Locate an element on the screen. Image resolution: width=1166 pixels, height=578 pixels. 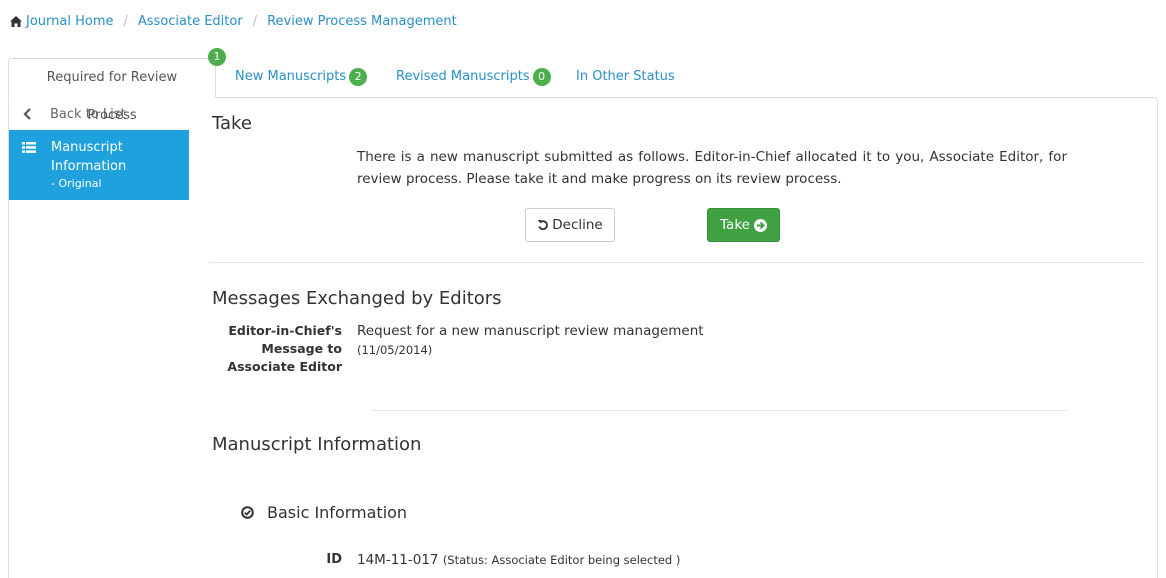
take-section-title: Take is located at coordinates (232, 123).